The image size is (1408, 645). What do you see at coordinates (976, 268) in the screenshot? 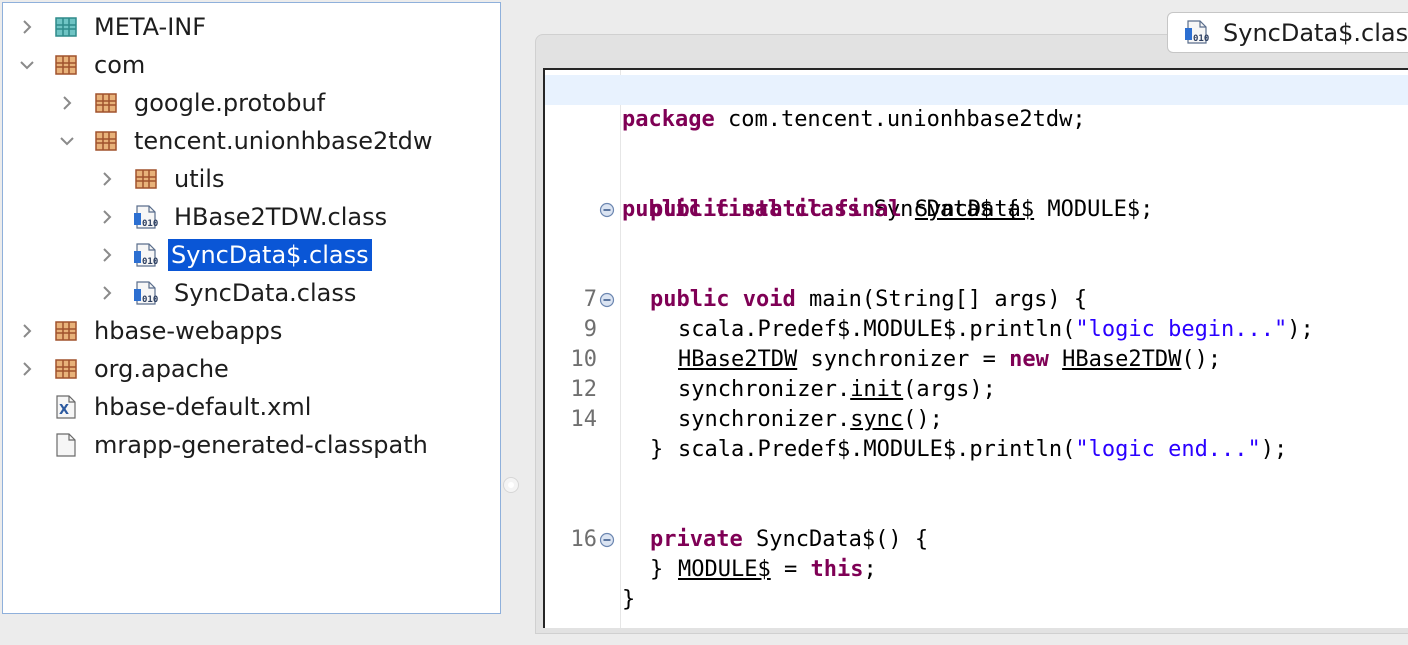
I see `code-line: public void main(String[] args) {` at bounding box center [976, 268].